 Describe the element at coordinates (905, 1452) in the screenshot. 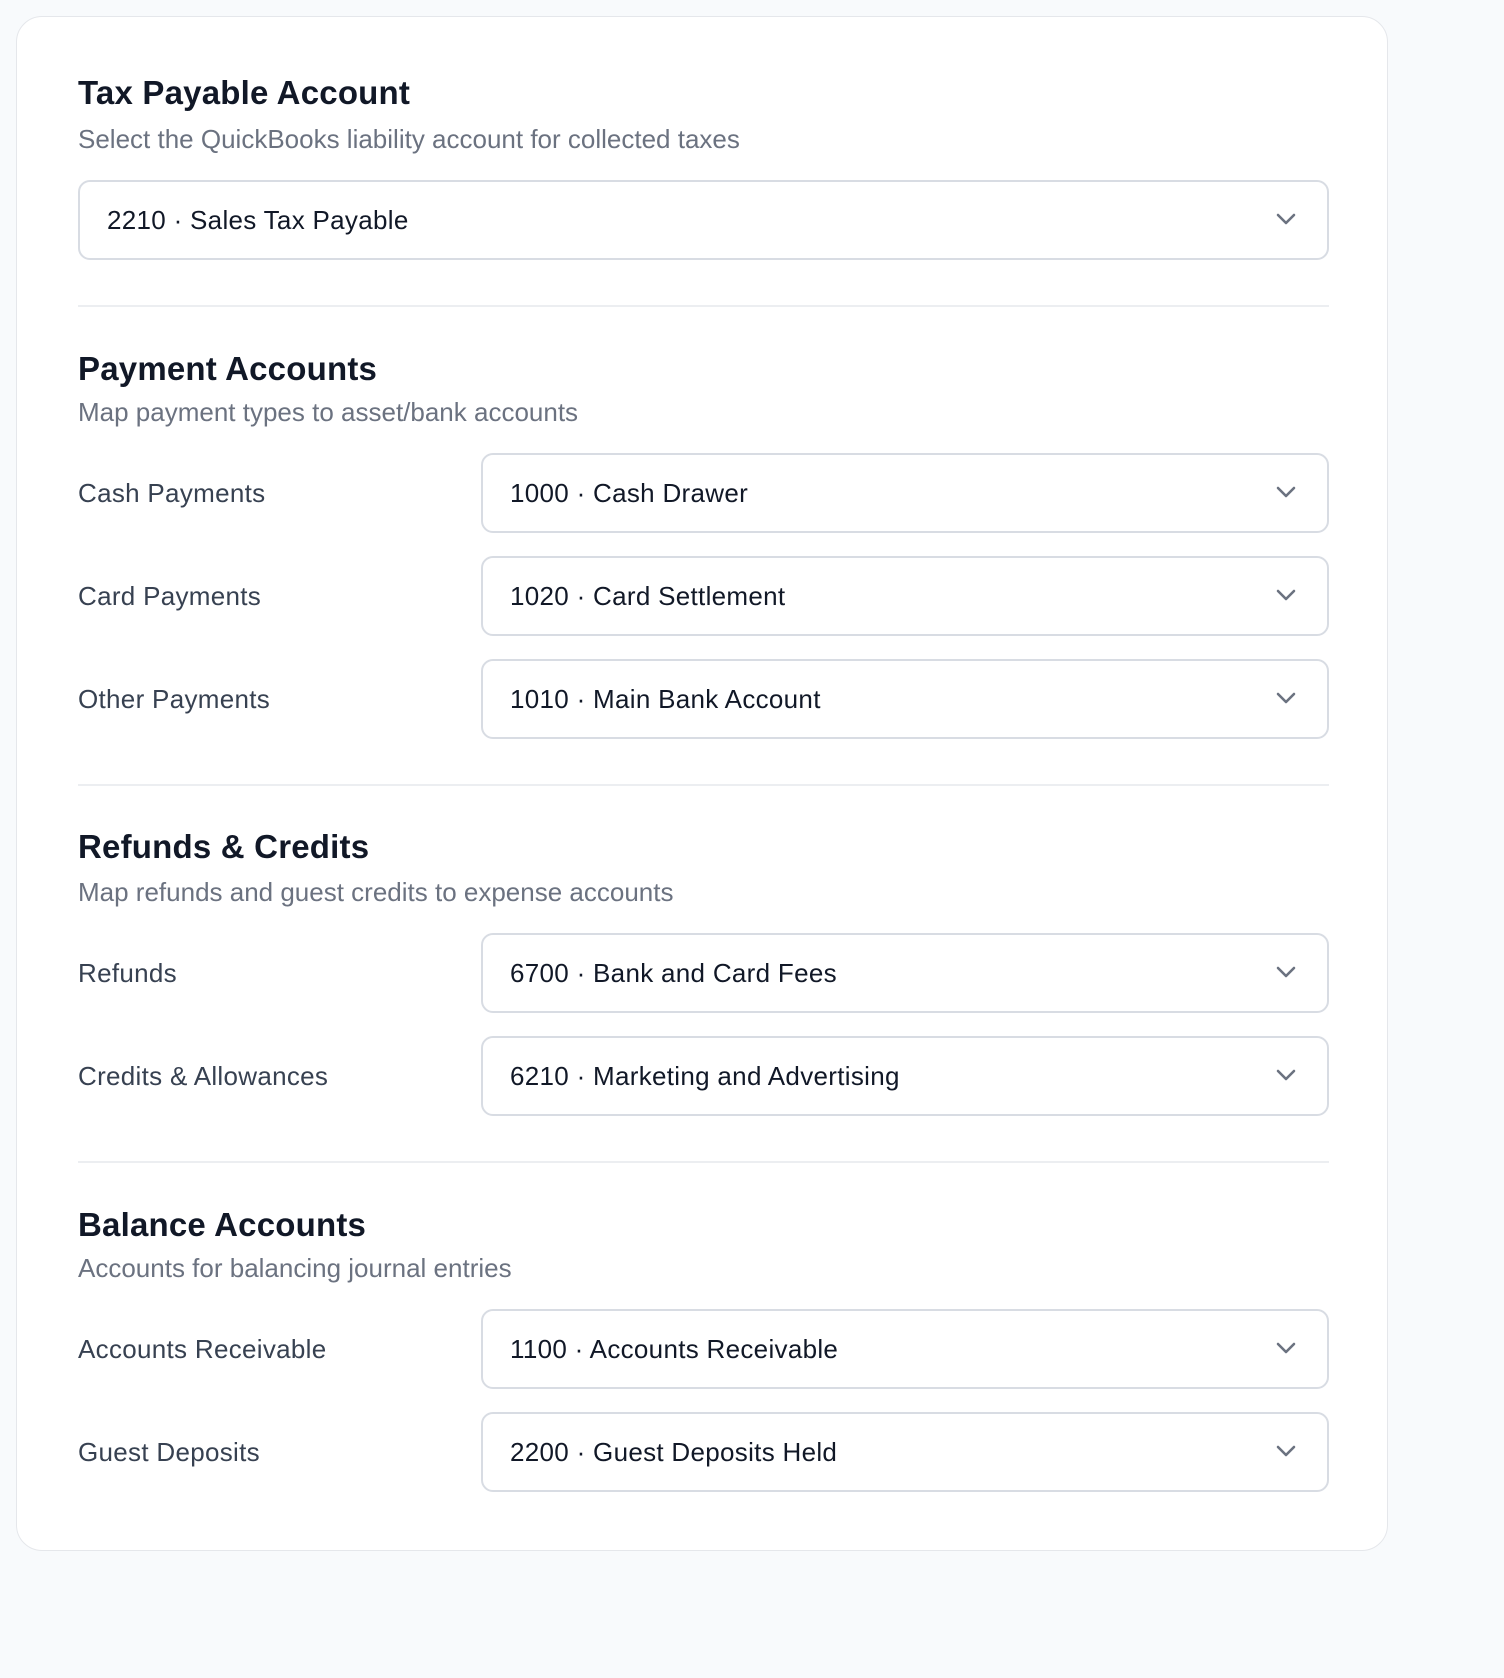

I see `guest-deposits-select: 2200 · Guest Deposits Held` at that location.